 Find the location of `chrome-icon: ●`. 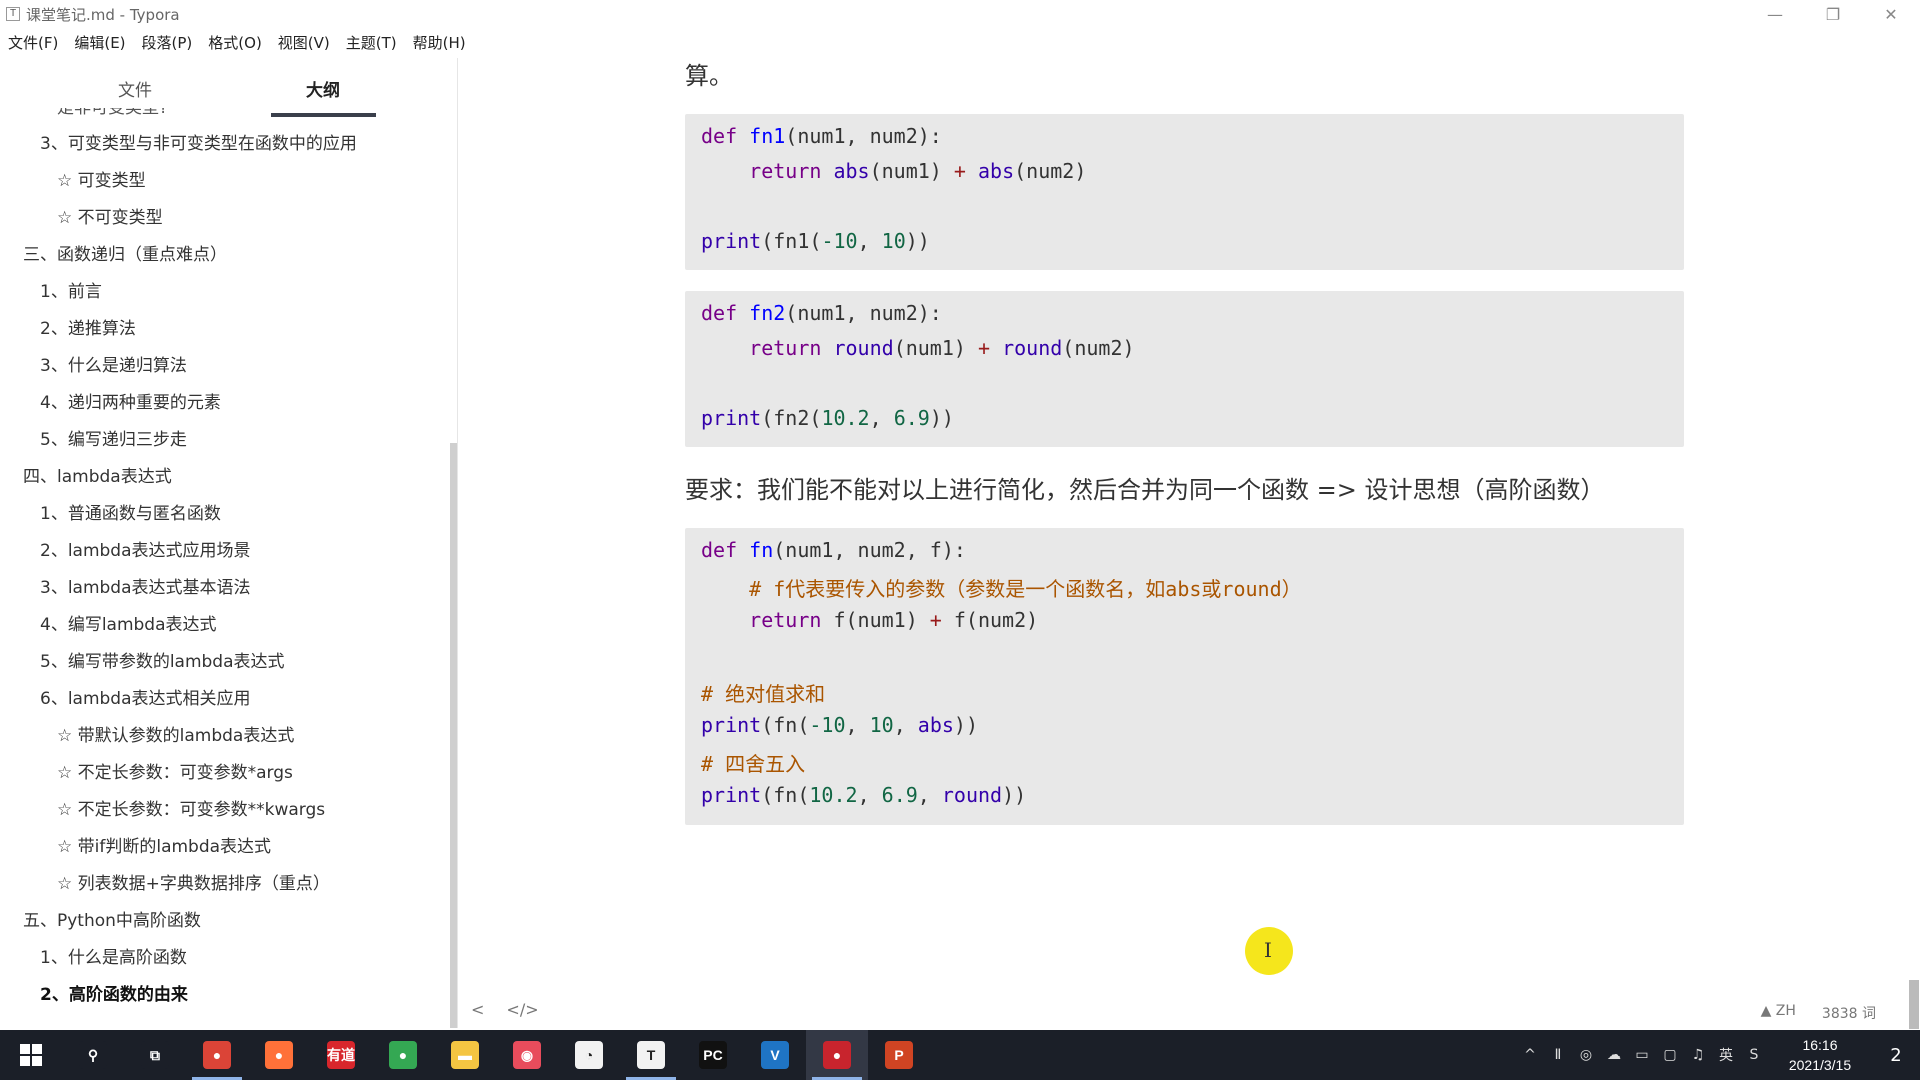

chrome-icon: ● is located at coordinates (217, 1055).